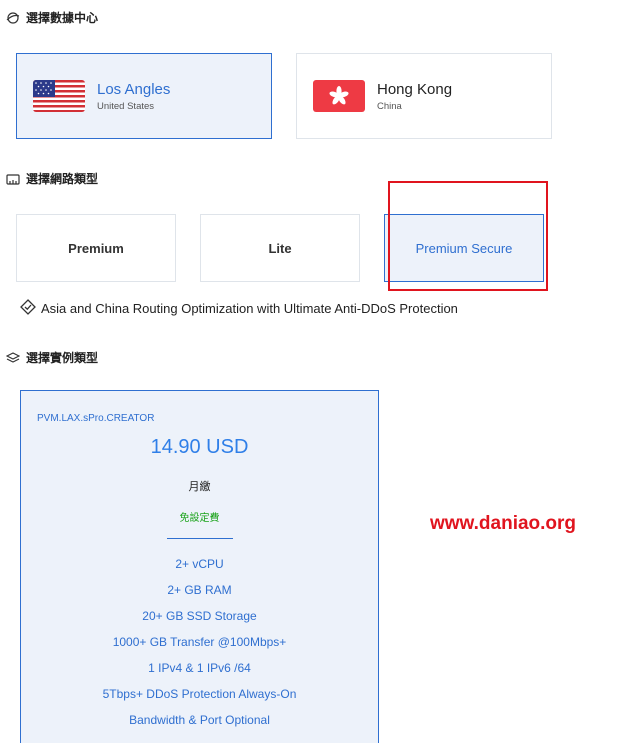 This screenshot has width=617, height=743. I want to click on datacenter-country: United States, so click(126, 106).